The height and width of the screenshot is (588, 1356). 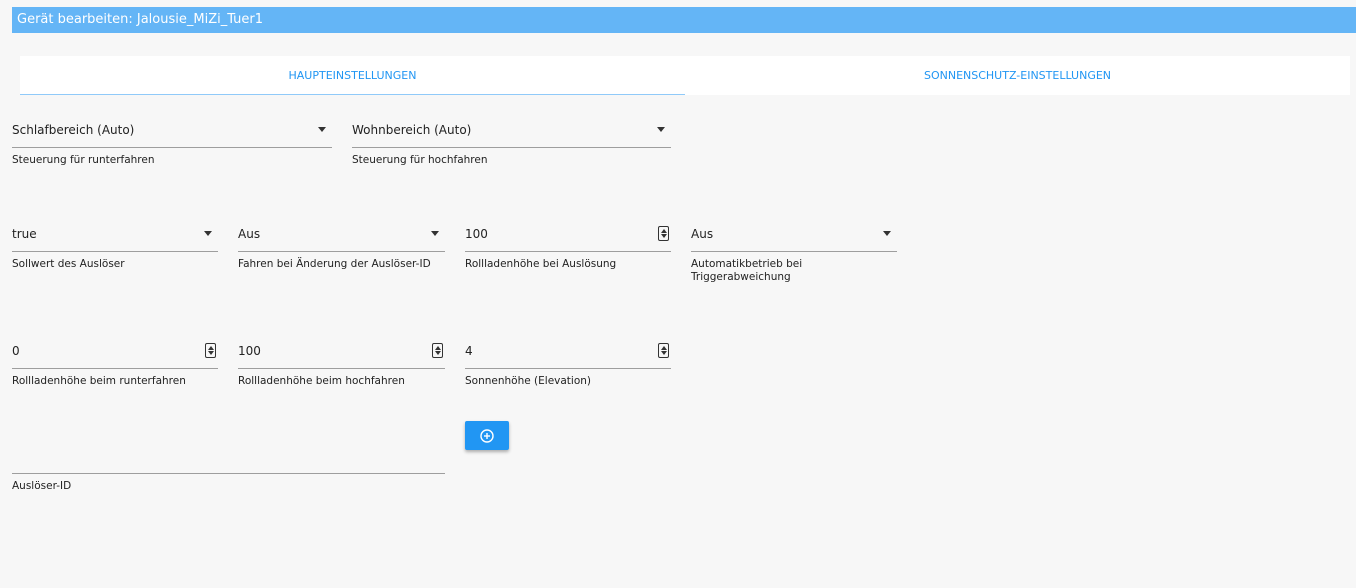 What do you see at coordinates (249, 351) in the screenshot?
I see `hoehe-hochfahren-value: 100` at bounding box center [249, 351].